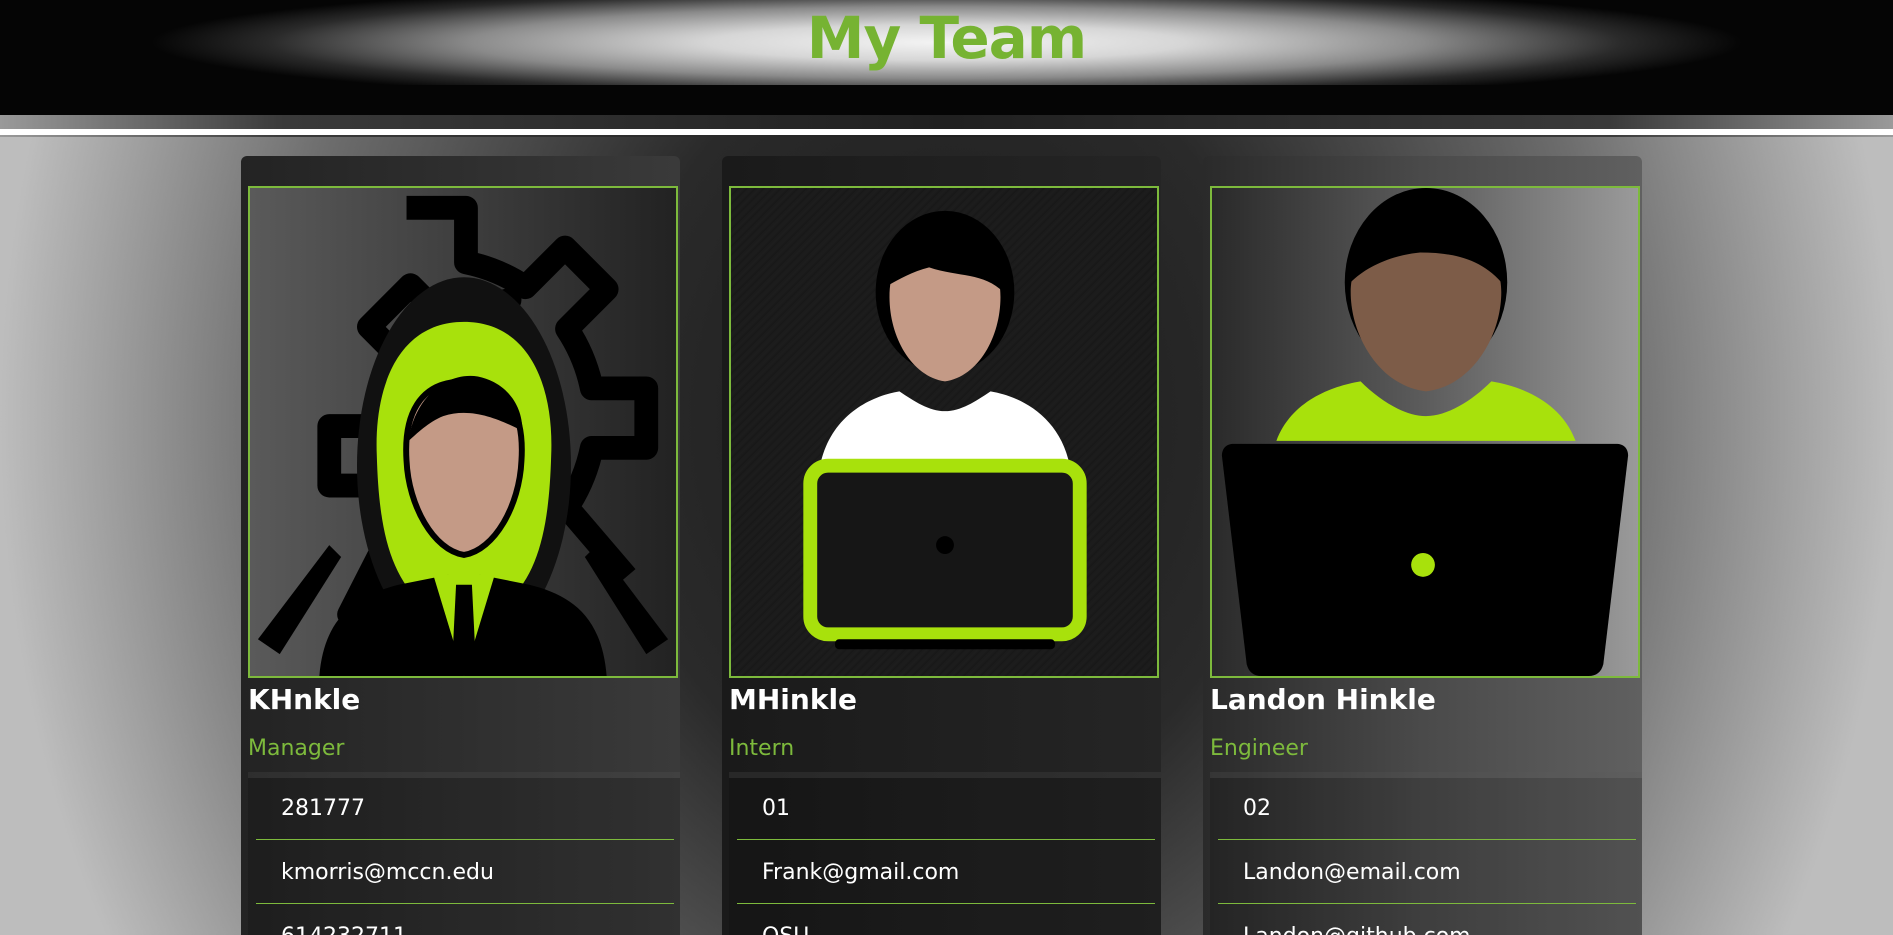  Describe the element at coordinates (1427, 920) in the screenshot. I see `member-github-link: Landon@github.com` at that location.